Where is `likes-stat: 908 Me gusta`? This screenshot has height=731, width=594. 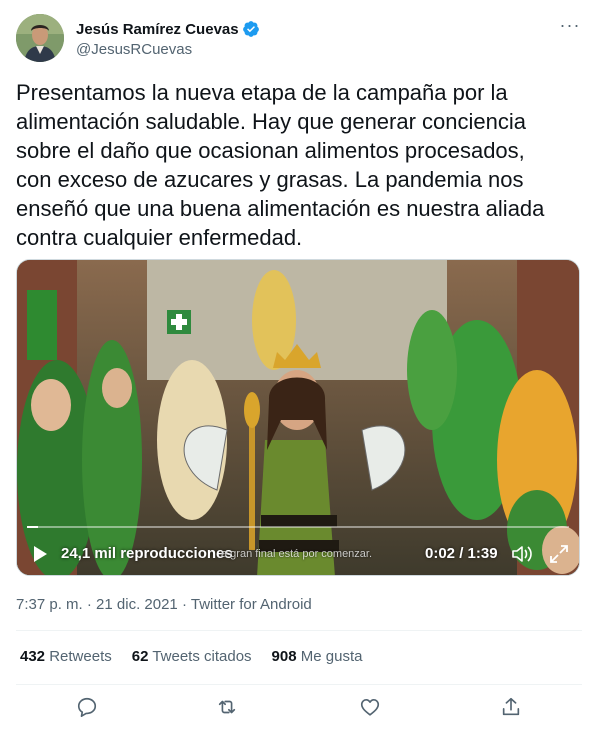 likes-stat: 908 Me gusta is located at coordinates (317, 656).